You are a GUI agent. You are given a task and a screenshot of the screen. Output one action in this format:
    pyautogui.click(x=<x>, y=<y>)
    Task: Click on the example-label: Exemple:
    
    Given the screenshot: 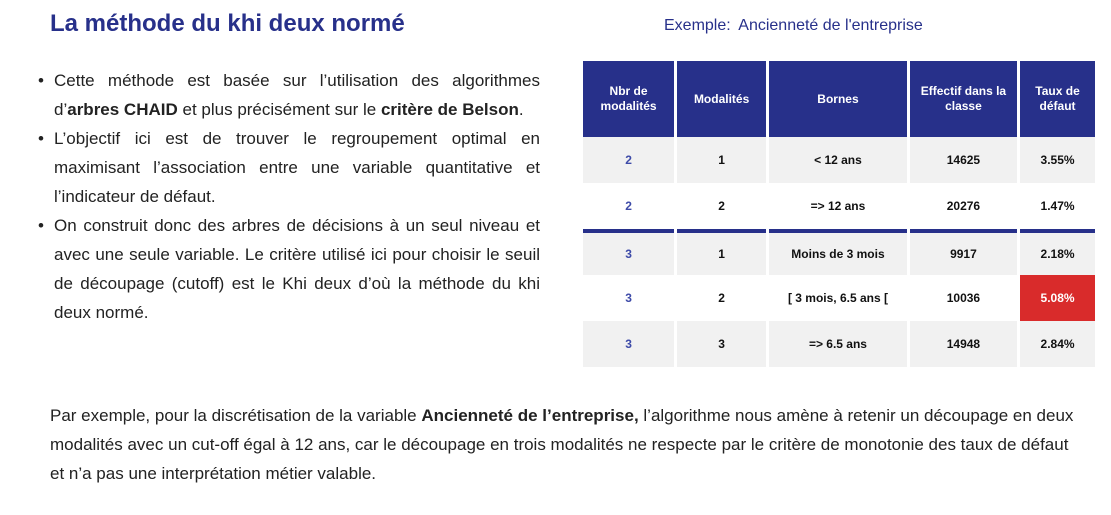 What is the action you would take?
    pyautogui.click(x=697, y=25)
    